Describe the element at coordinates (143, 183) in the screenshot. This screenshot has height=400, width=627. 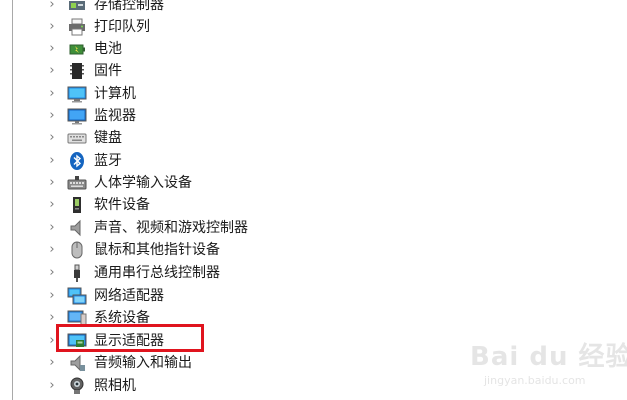
I see `tree-item-label: 人体学输入设备` at that location.